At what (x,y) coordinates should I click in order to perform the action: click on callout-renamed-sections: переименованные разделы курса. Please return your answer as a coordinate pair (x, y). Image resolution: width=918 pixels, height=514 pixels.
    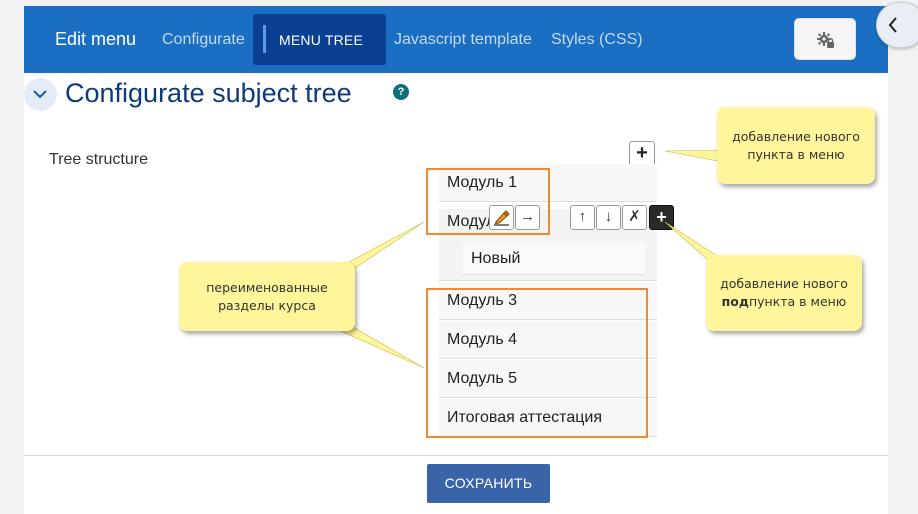
    Looking at the image, I should click on (267, 296).